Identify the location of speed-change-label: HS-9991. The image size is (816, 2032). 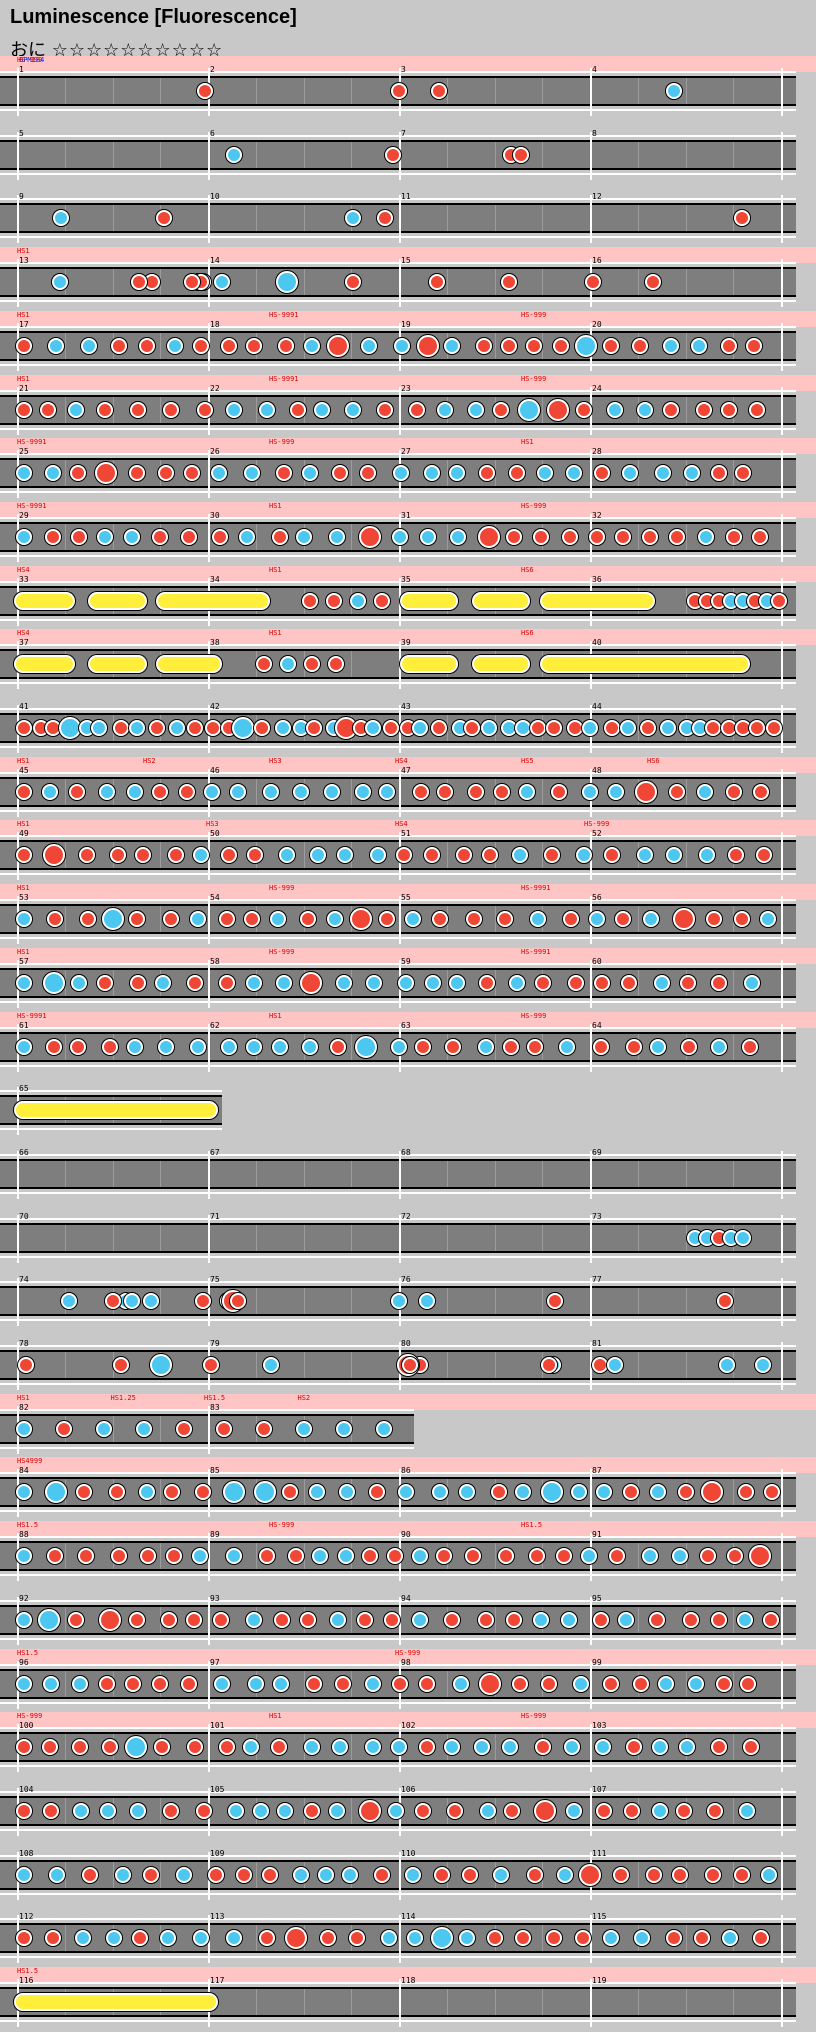
(284, 314).